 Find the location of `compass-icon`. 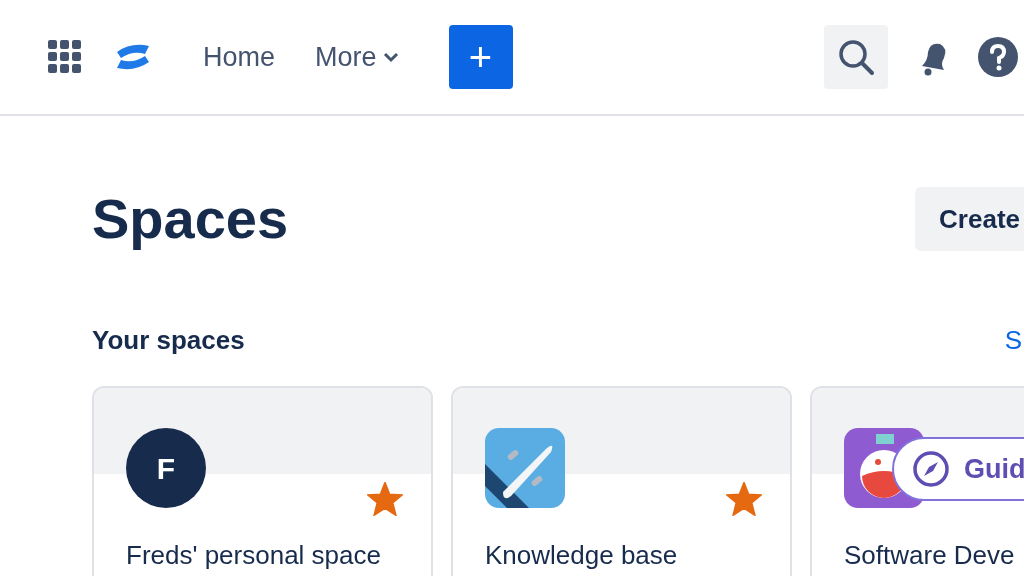

compass-icon is located at coordinates (931, 469).